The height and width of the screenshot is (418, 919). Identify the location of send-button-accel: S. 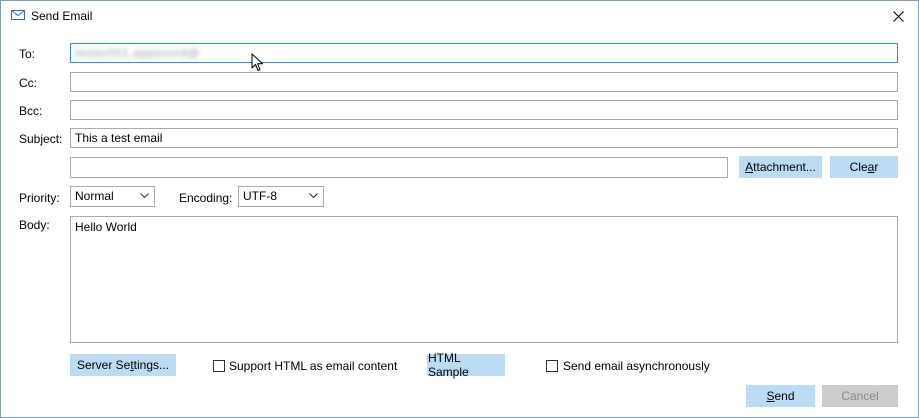
(770, 396).